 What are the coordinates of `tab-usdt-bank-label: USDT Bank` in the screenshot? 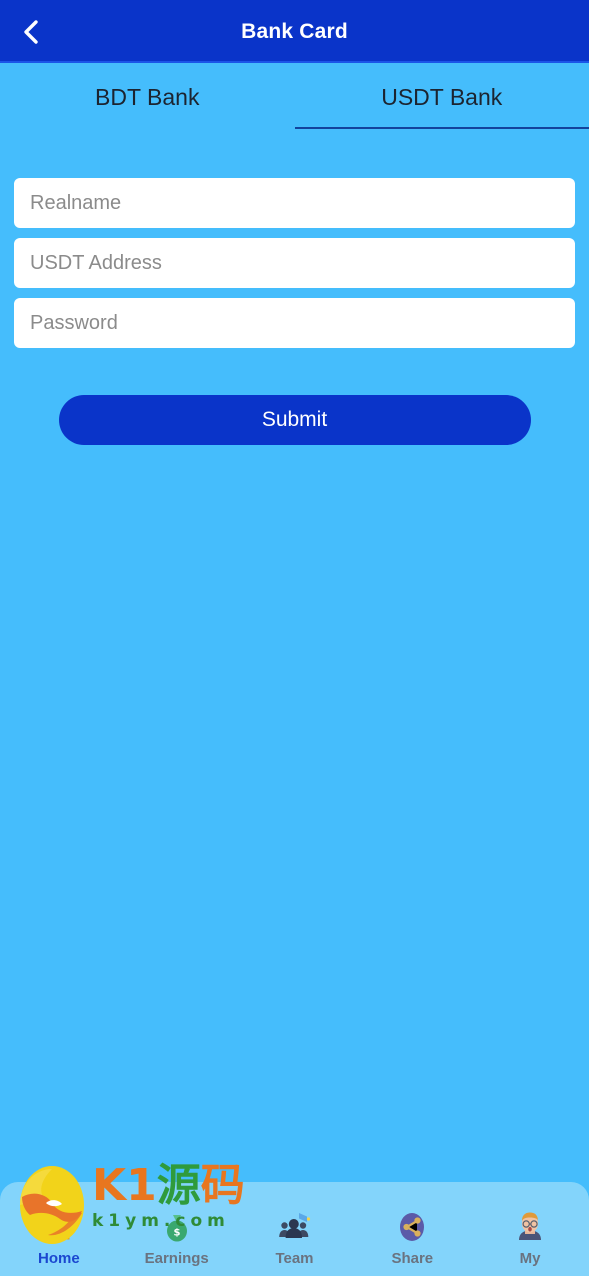 It's located at (442, 96).